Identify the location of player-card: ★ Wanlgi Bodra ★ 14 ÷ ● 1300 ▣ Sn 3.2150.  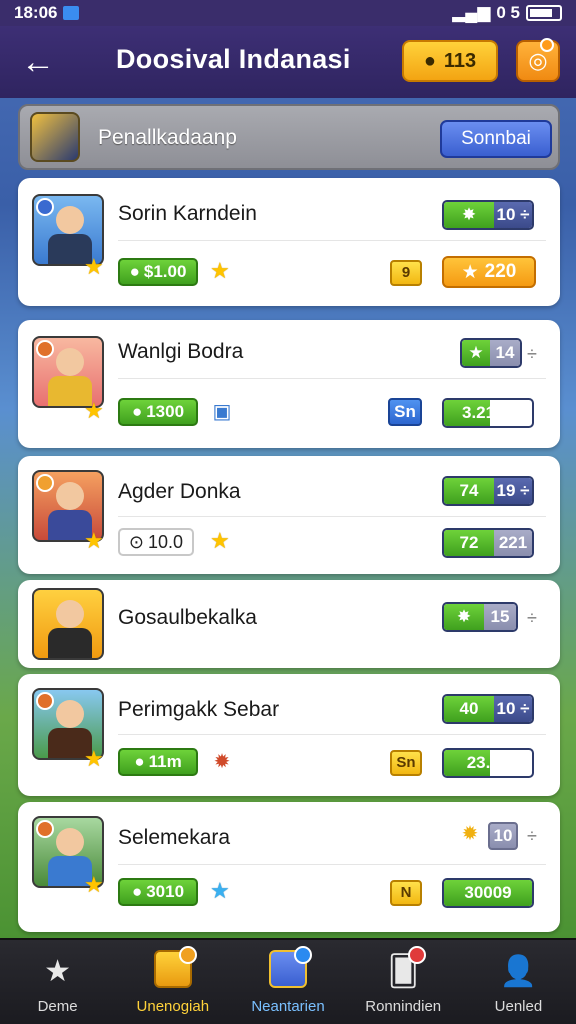
(289, 384).